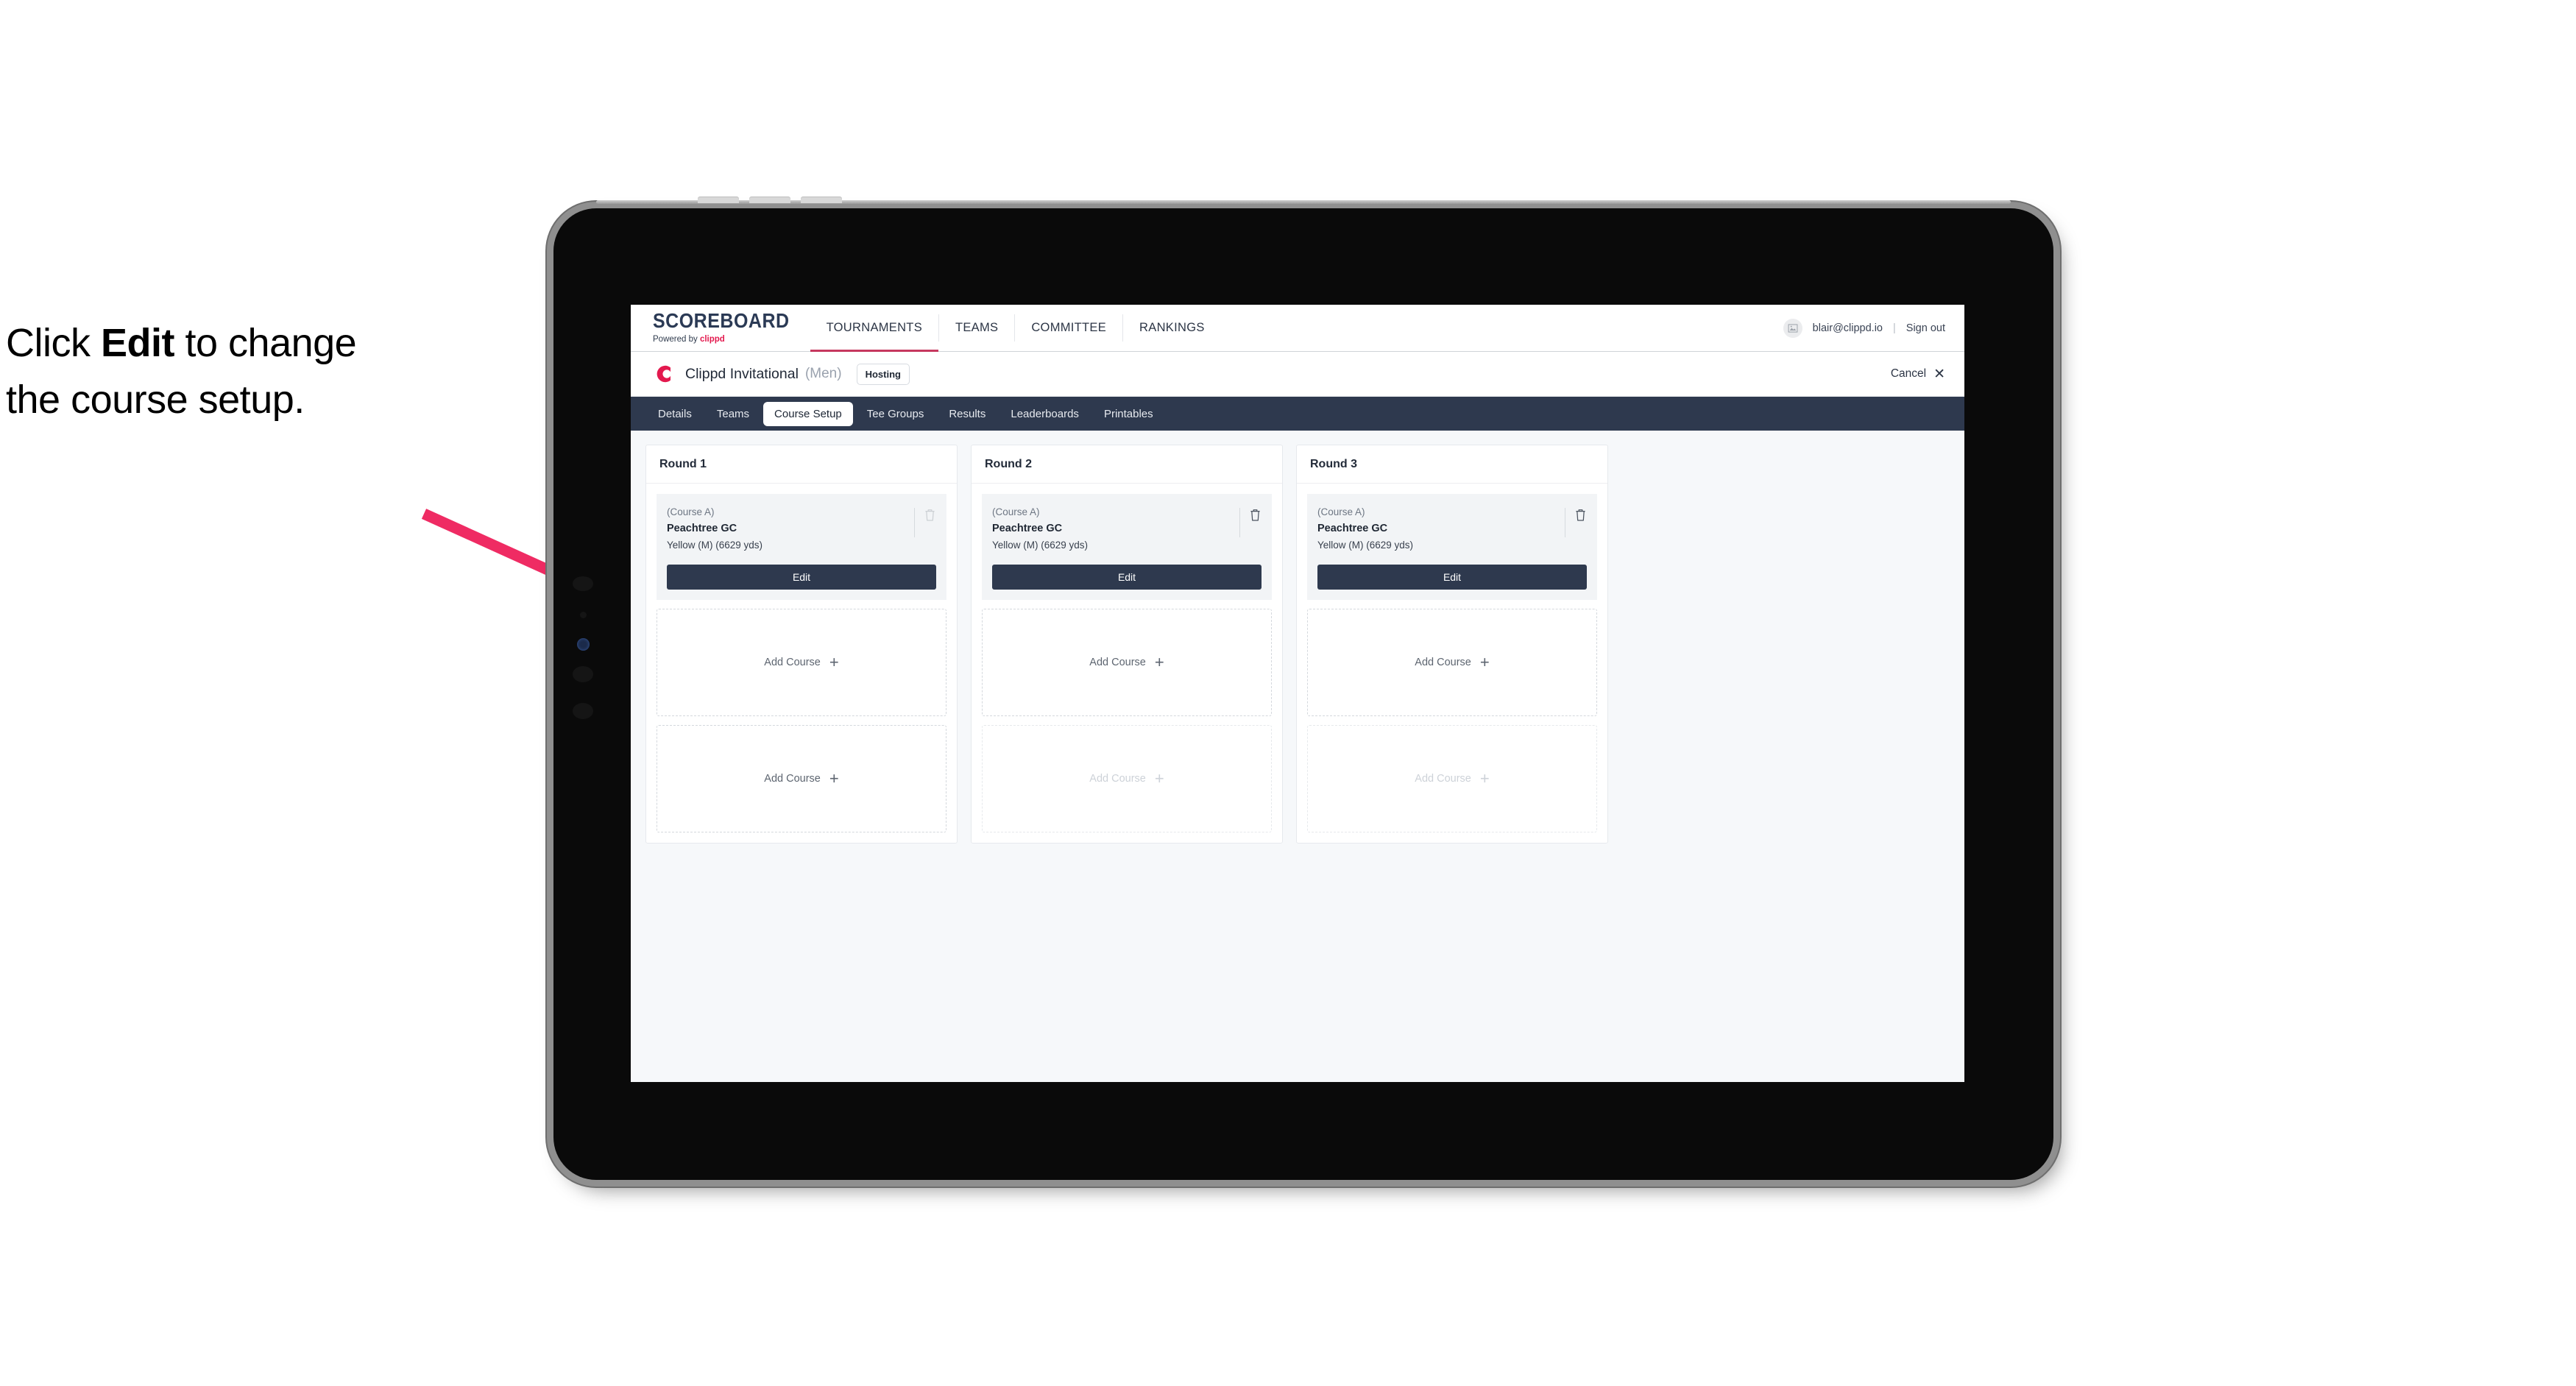 The width and height of the screenshot is (2576, 1386). What do you see at coordinates (663, 374) in the screenshot?
I see `clippd-c-logo-icon` at bounding box center [663, 374].